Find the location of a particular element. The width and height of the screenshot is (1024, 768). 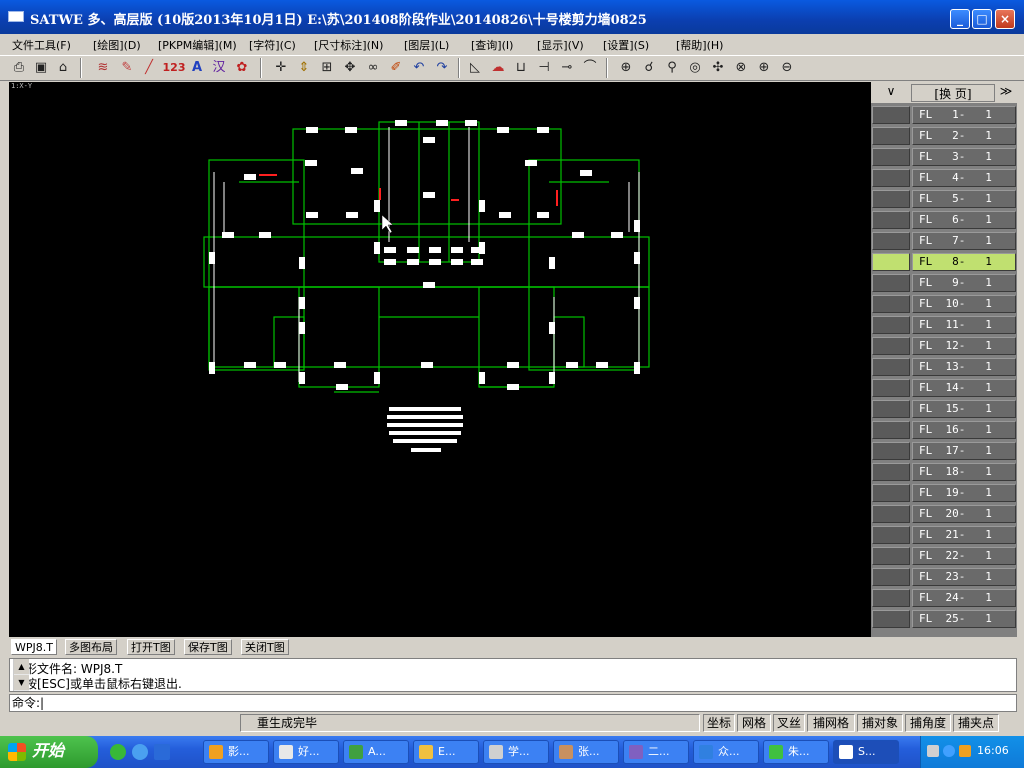

cloud-icon: ☁ is located at coordinates (498, 68).